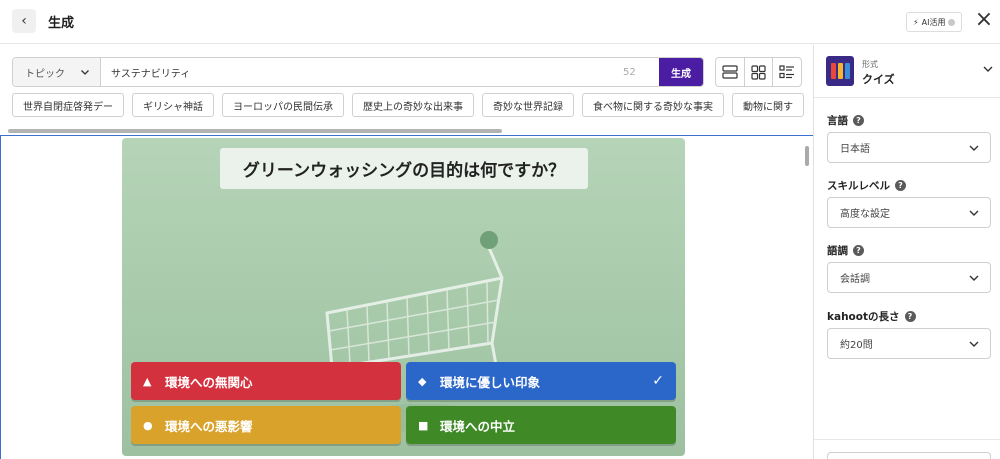  I want to click on answer-text: 環境への中立, so click(478, 426).